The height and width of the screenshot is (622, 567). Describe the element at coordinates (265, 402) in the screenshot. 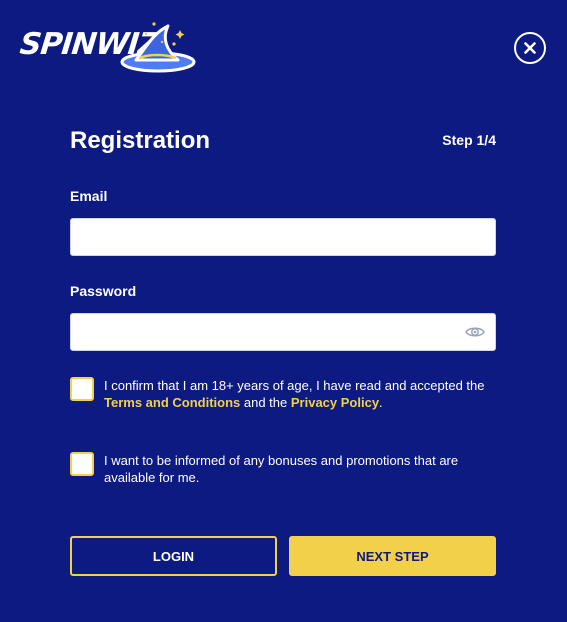

I see `age-confirm-text-middle: and the` at that location.